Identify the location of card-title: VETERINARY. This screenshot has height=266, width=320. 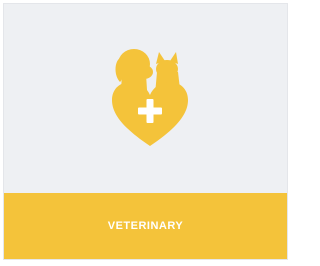
(145, 225).